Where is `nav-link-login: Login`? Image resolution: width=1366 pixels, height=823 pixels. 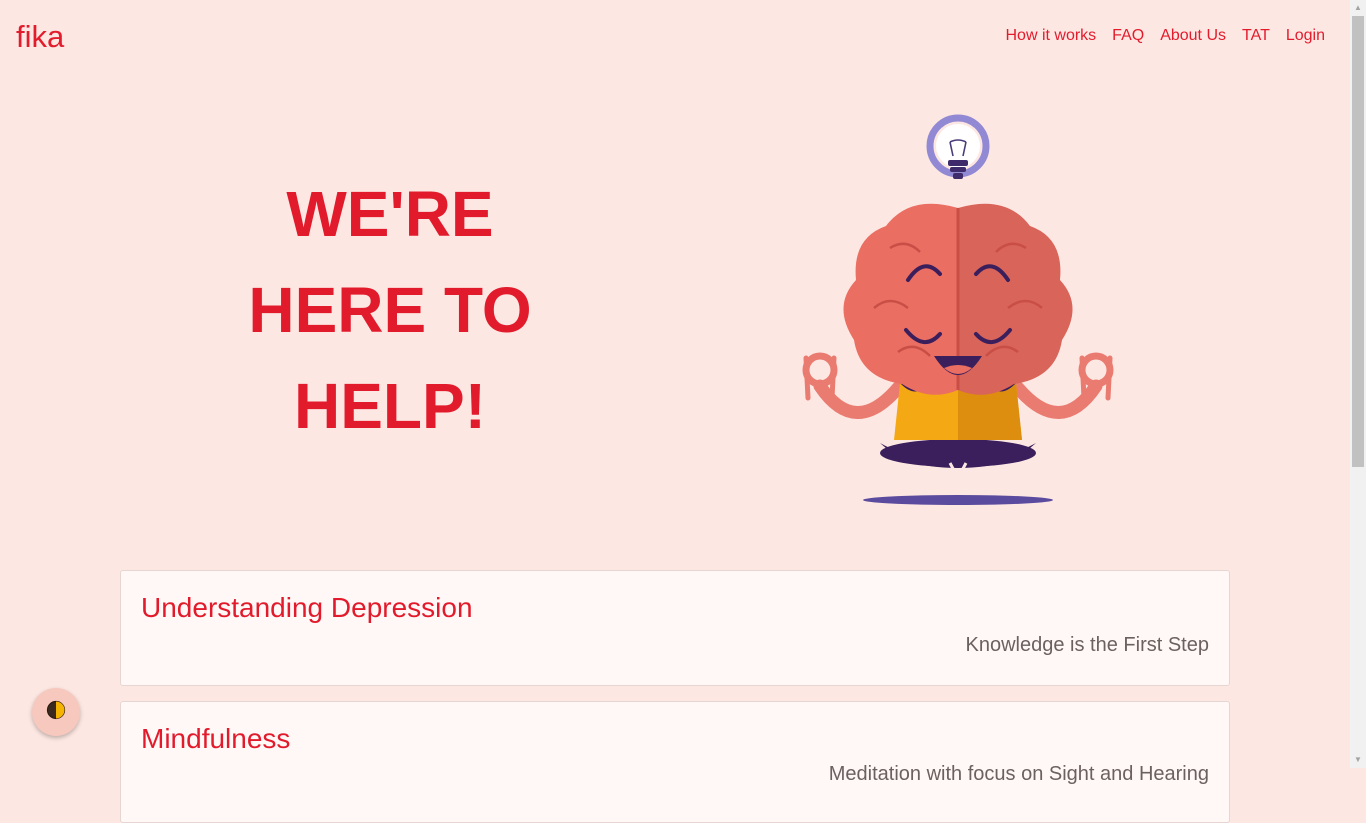
nav-link-login: Login is located at coordinates (1305, 36).